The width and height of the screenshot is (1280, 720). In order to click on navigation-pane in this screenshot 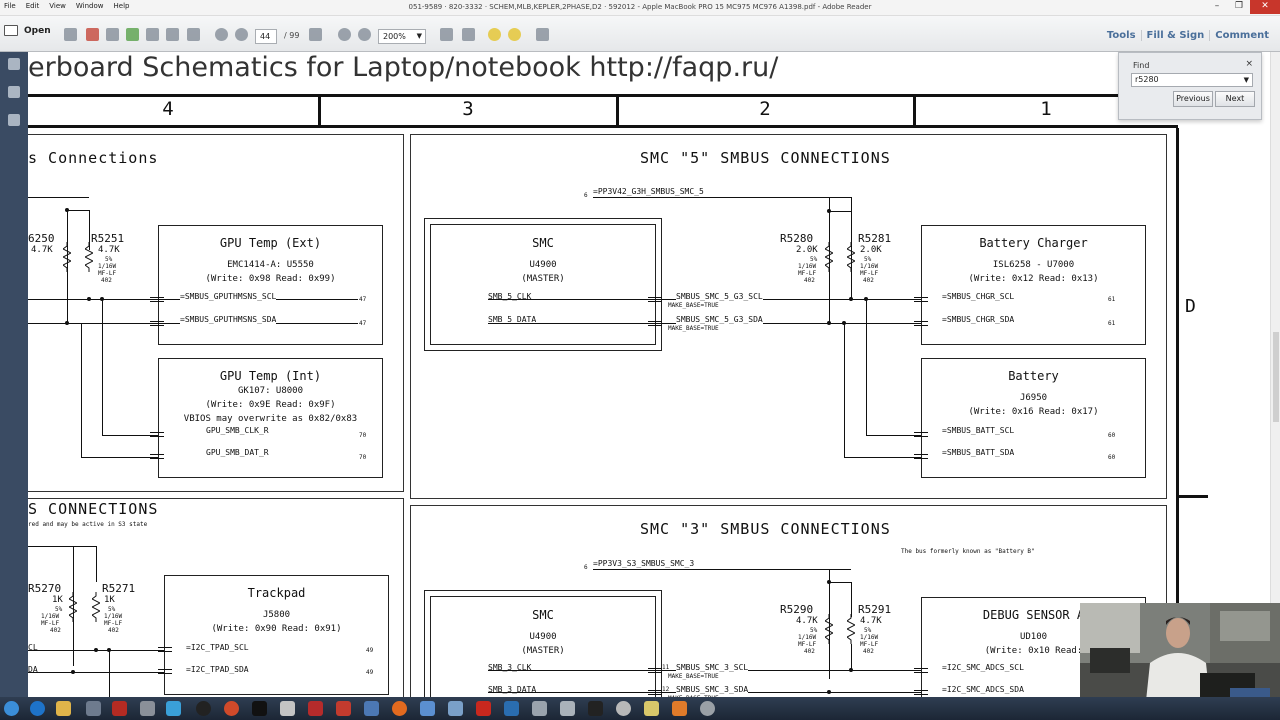, I will do `click(14, 374)`.